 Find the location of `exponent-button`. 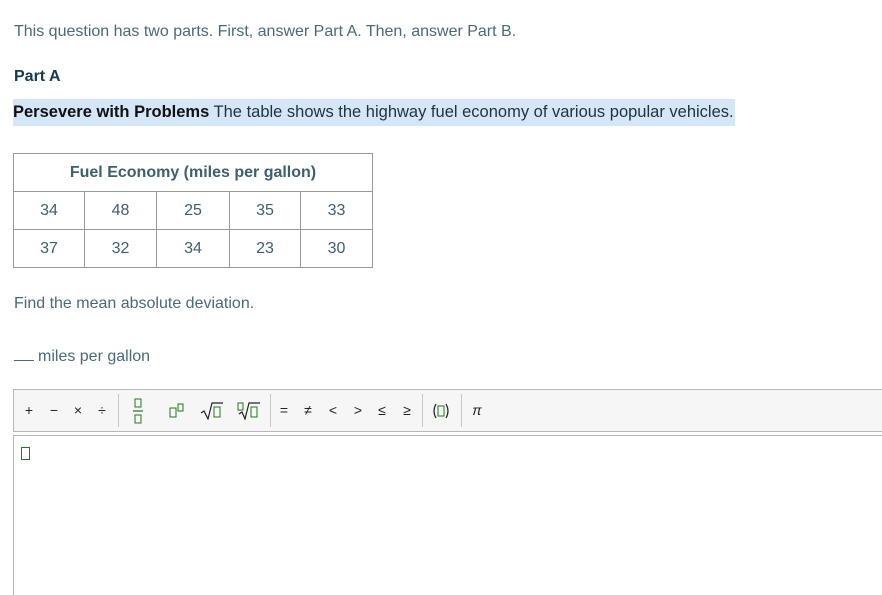

exponent-button is located at coordinates (177, 410).